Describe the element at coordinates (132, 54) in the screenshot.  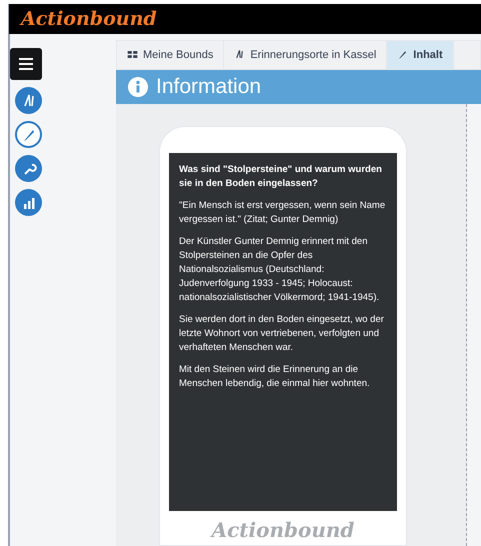
I see `grid-icon` at that location.